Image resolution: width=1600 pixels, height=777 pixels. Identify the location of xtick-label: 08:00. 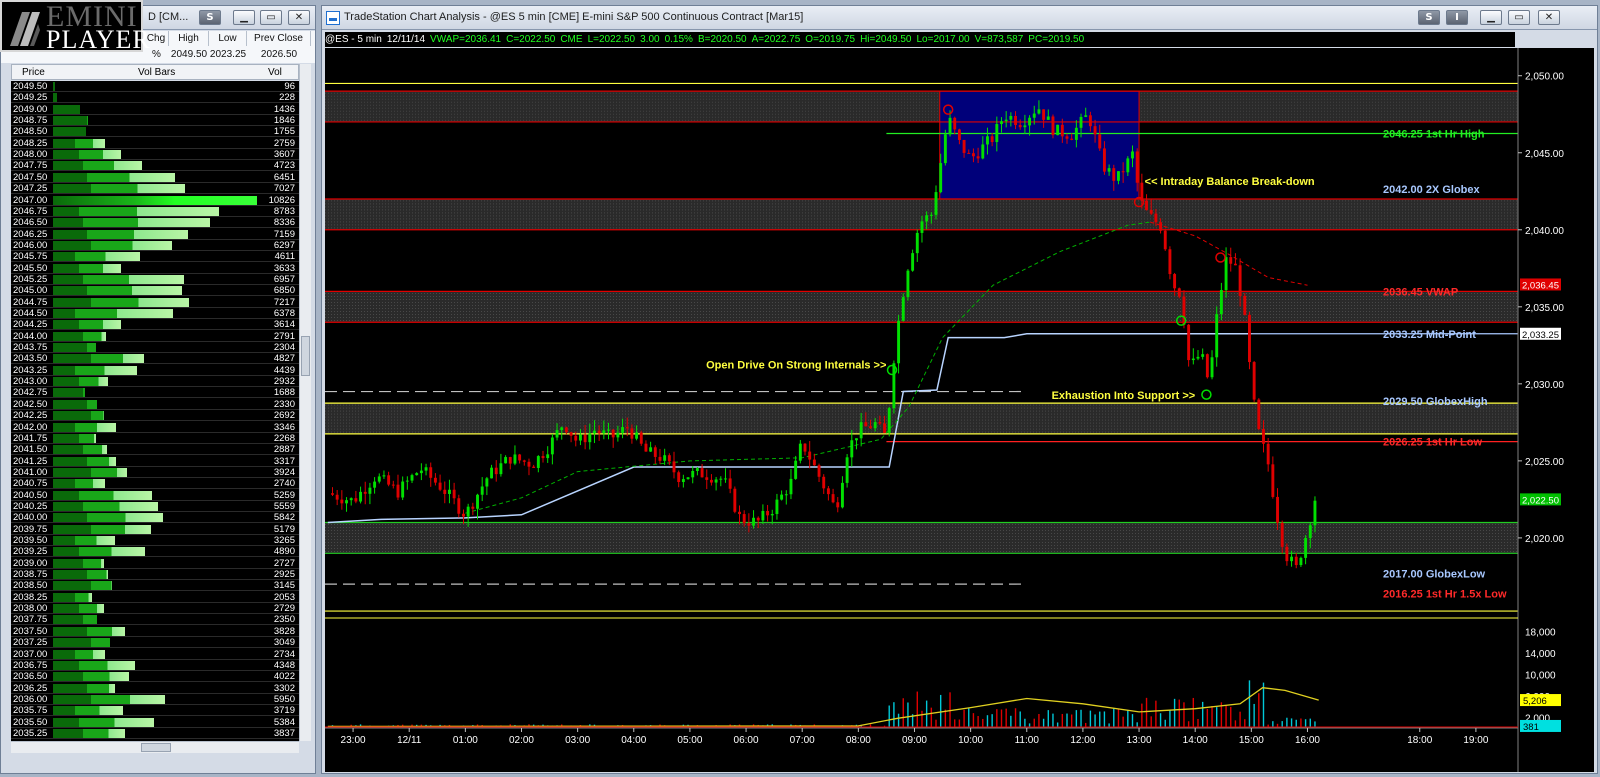
(858, 740).